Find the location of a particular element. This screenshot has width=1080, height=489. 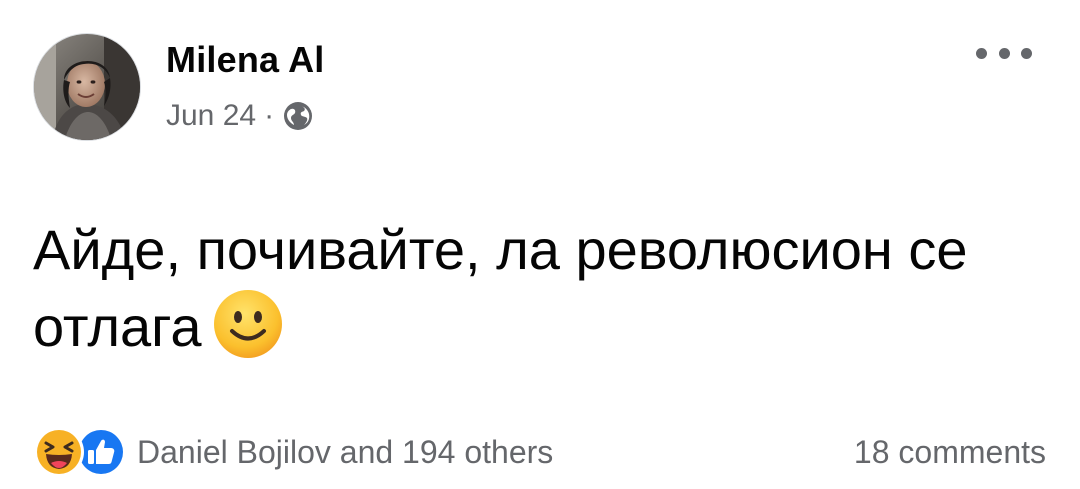

reaction-icons is located at coordinates (80, 452).